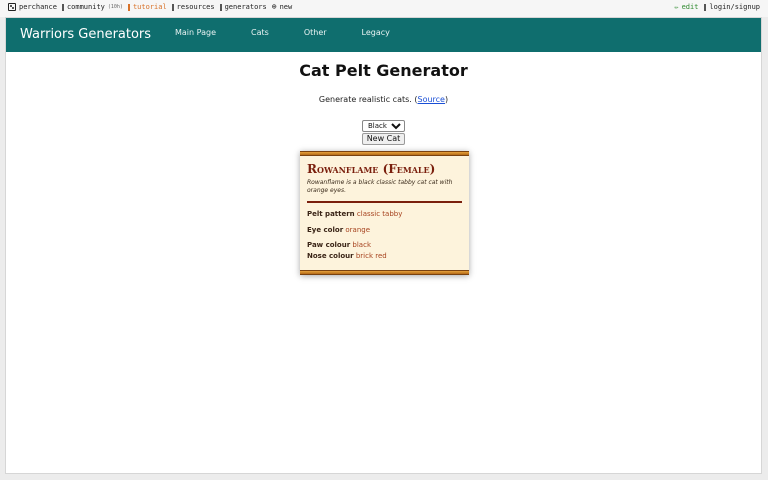  I want to click on generators-link: generators, so click(243, 7).